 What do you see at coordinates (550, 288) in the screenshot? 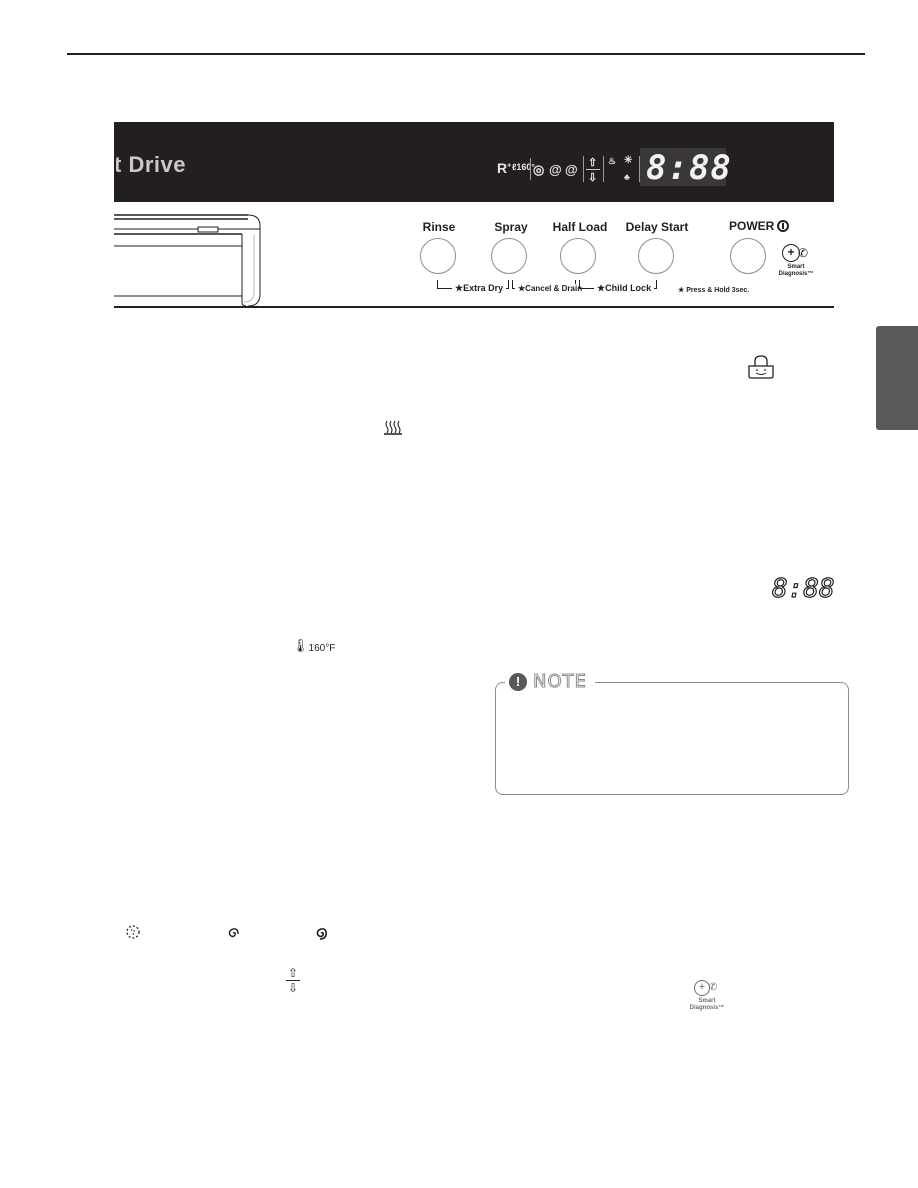
I see `cancel-drain-label: ★Cancel & Drain` at bounding box center [550, 288].